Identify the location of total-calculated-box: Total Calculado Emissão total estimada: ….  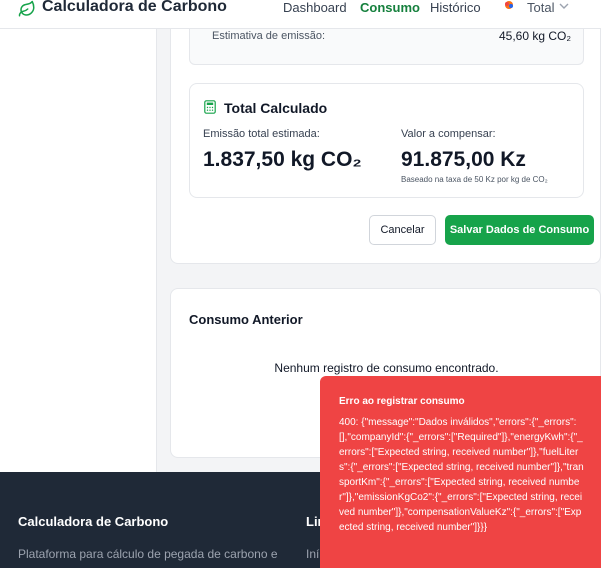
(386, 140).